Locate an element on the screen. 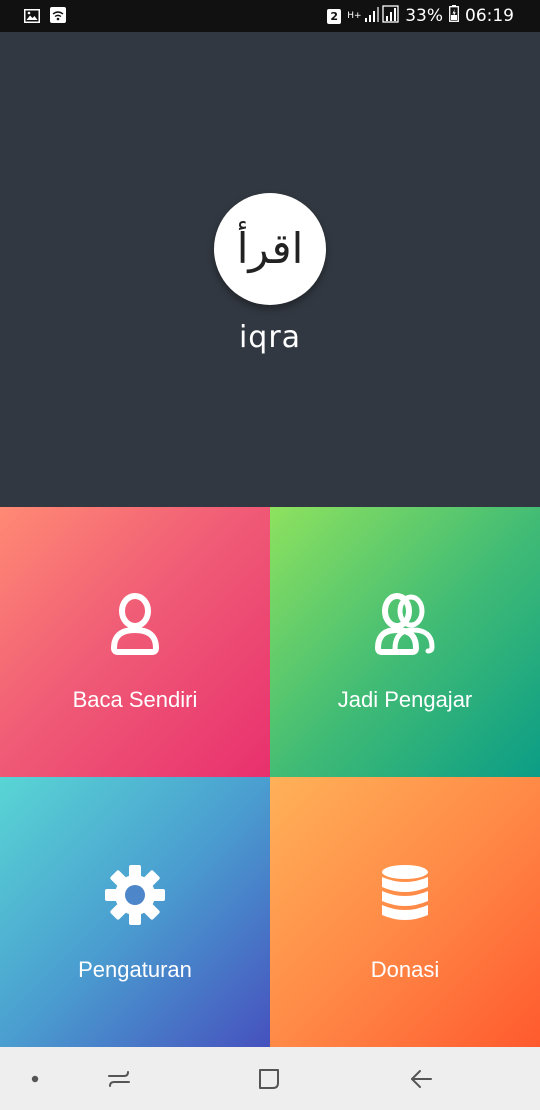 This screenshot has width=540, height=1110. back-icon is located at coordinates (421, 1079).